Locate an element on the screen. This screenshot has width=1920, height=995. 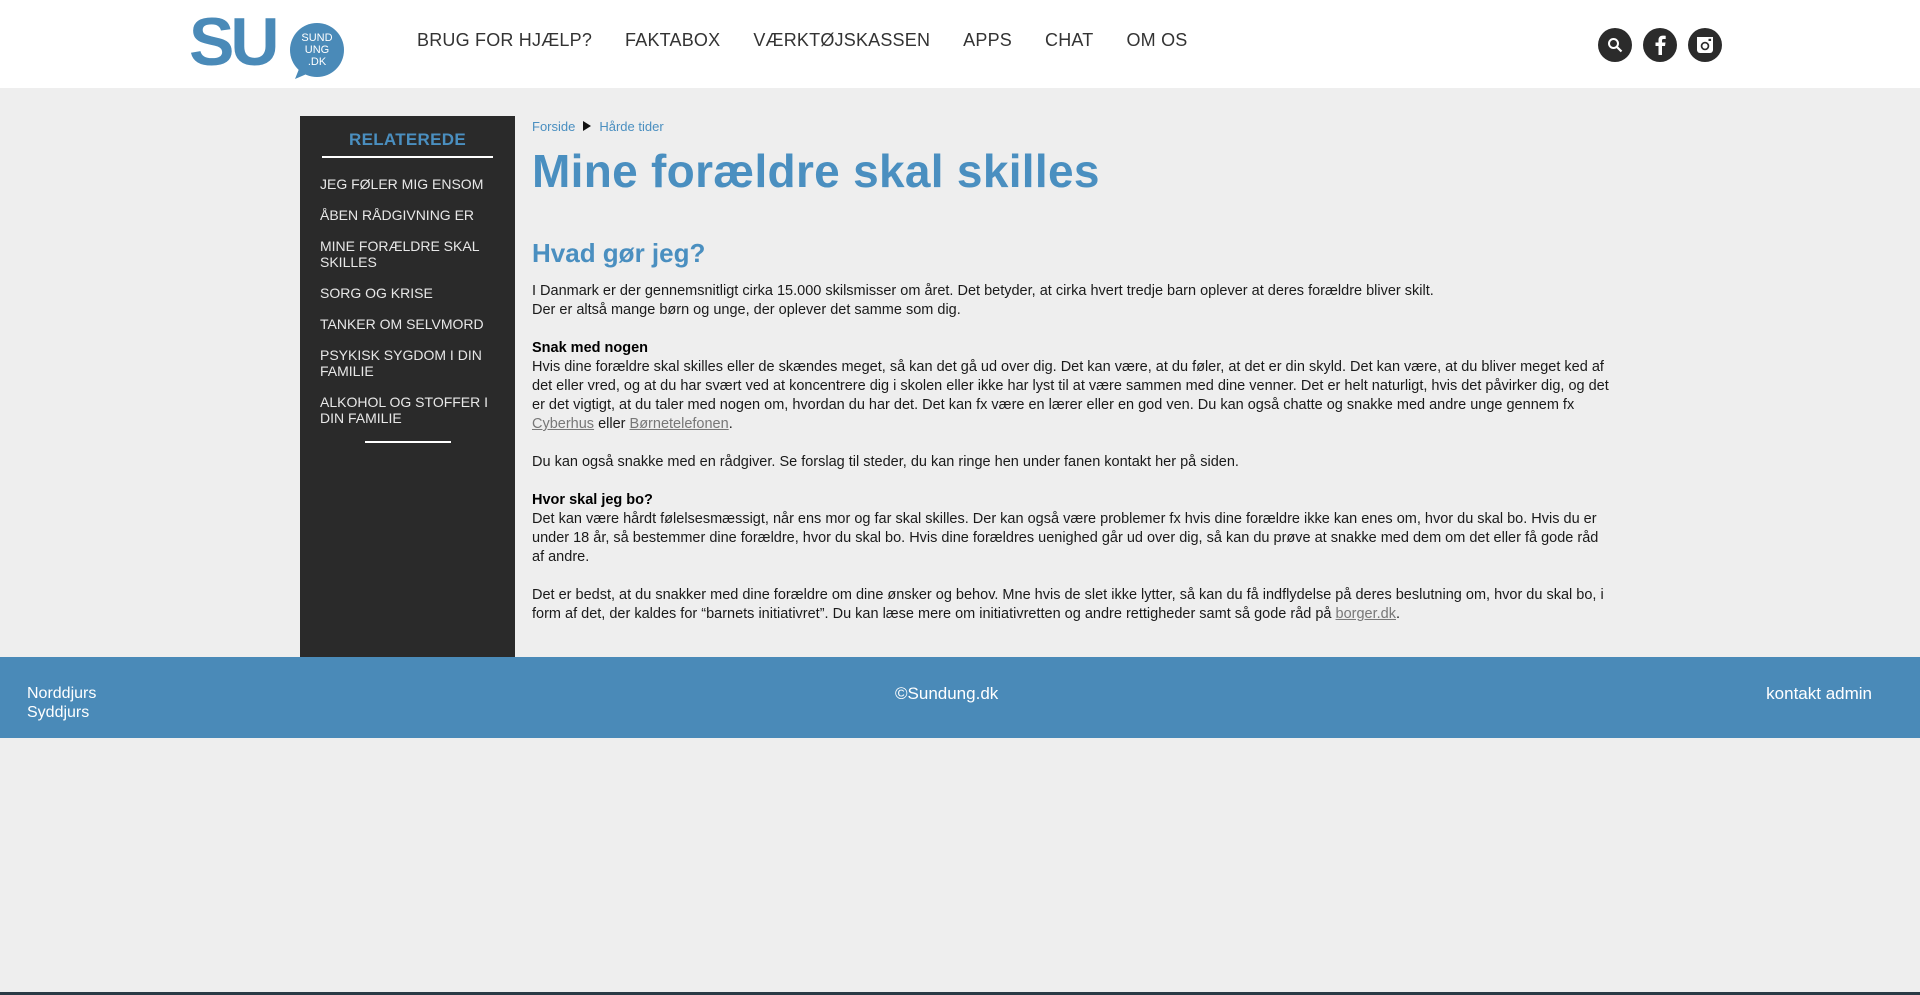
link-connector: eller is located at coordinates (612, 424).